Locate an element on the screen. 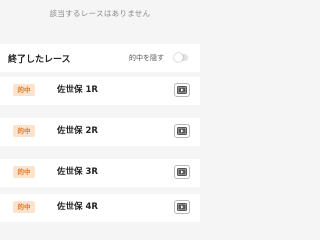 Image resolution: width=320 pixels, height=240 pixels. race-row: 的中 佐世保 4R is located at coordinates (100, 208).